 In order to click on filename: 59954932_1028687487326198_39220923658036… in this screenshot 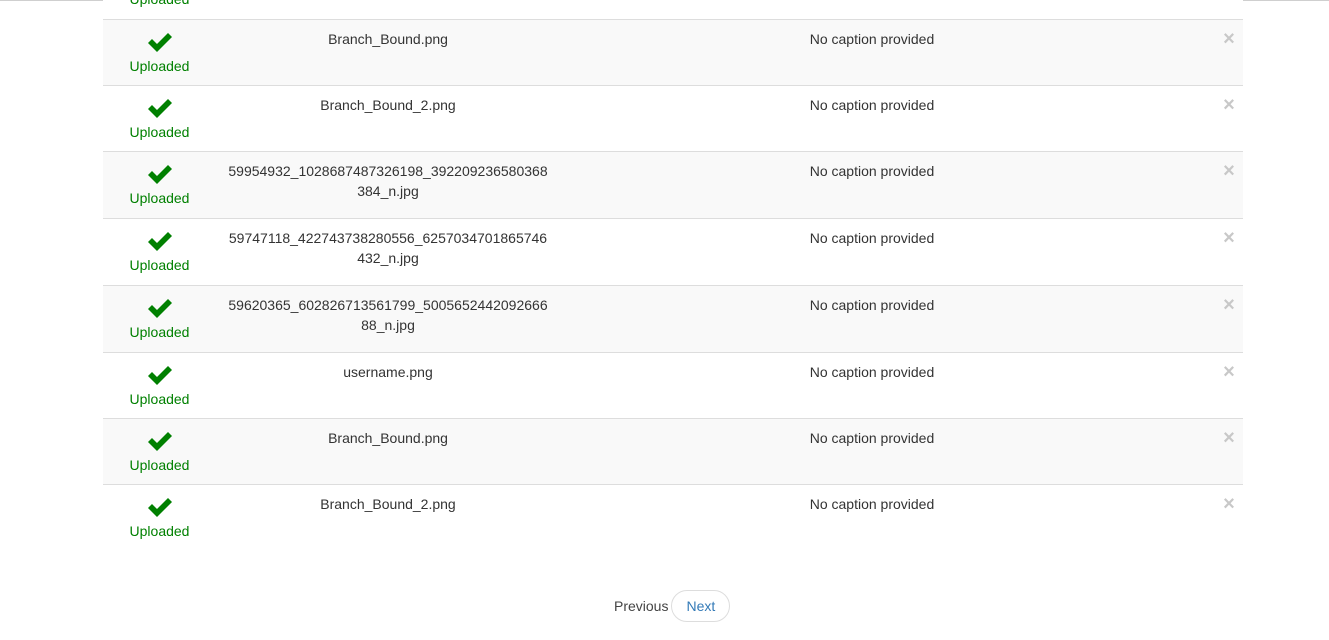, I will do `click(388, 181)`.